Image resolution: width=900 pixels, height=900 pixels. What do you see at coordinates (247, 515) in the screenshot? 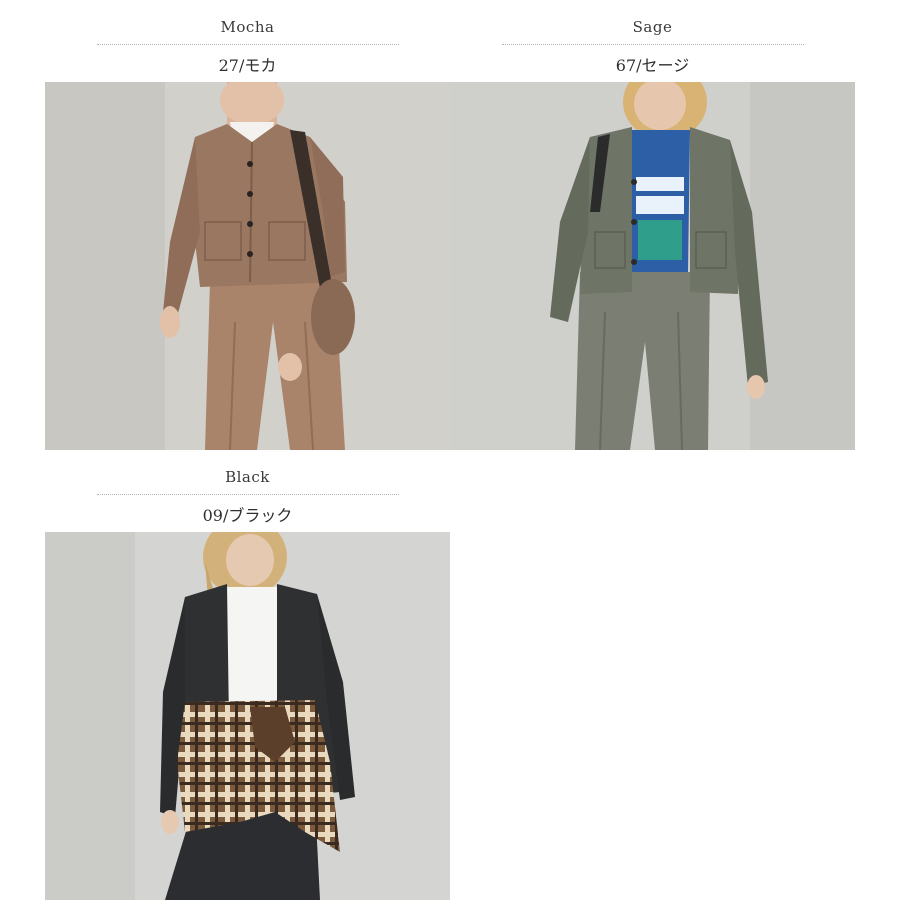
I see `color-code-label: 09/ブラック` at bounding box center [247, 515].